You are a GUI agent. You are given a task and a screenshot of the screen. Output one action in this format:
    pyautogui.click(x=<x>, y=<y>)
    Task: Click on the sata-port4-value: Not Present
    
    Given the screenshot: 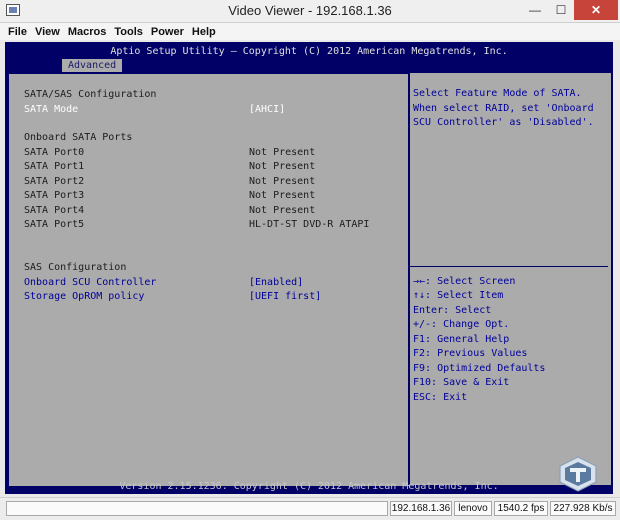 What is the action you would take?
    pyautogui.click(x=282, y=210)
    